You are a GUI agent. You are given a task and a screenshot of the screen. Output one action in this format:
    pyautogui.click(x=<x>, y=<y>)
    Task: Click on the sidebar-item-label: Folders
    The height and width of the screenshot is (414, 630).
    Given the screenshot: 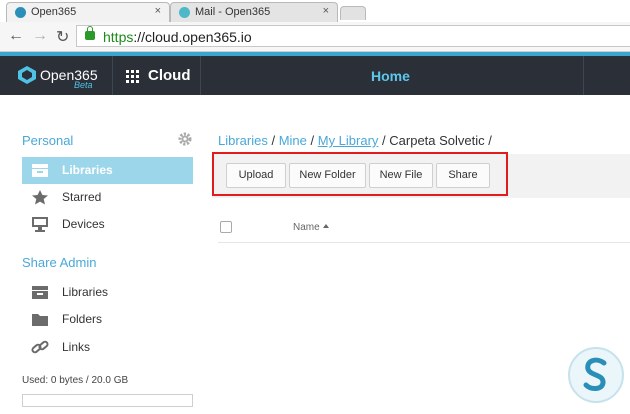 What is the action you would take?
    pyautogui.click(x=82, y=319)
    